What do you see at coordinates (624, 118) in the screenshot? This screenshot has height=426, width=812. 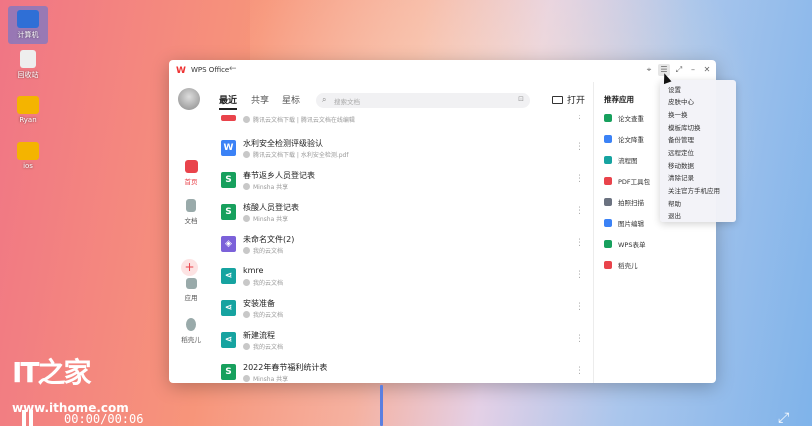 I see `rec-item-thesis-check: 论文查重` at bounding box center [624, 118].